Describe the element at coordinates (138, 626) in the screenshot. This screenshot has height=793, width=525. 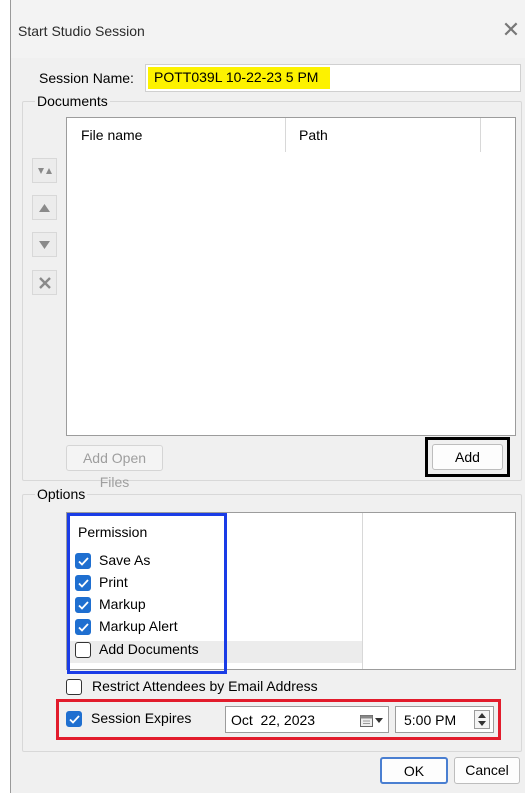
I see `permission-markup-alert-label: Markup Alert` at that location.